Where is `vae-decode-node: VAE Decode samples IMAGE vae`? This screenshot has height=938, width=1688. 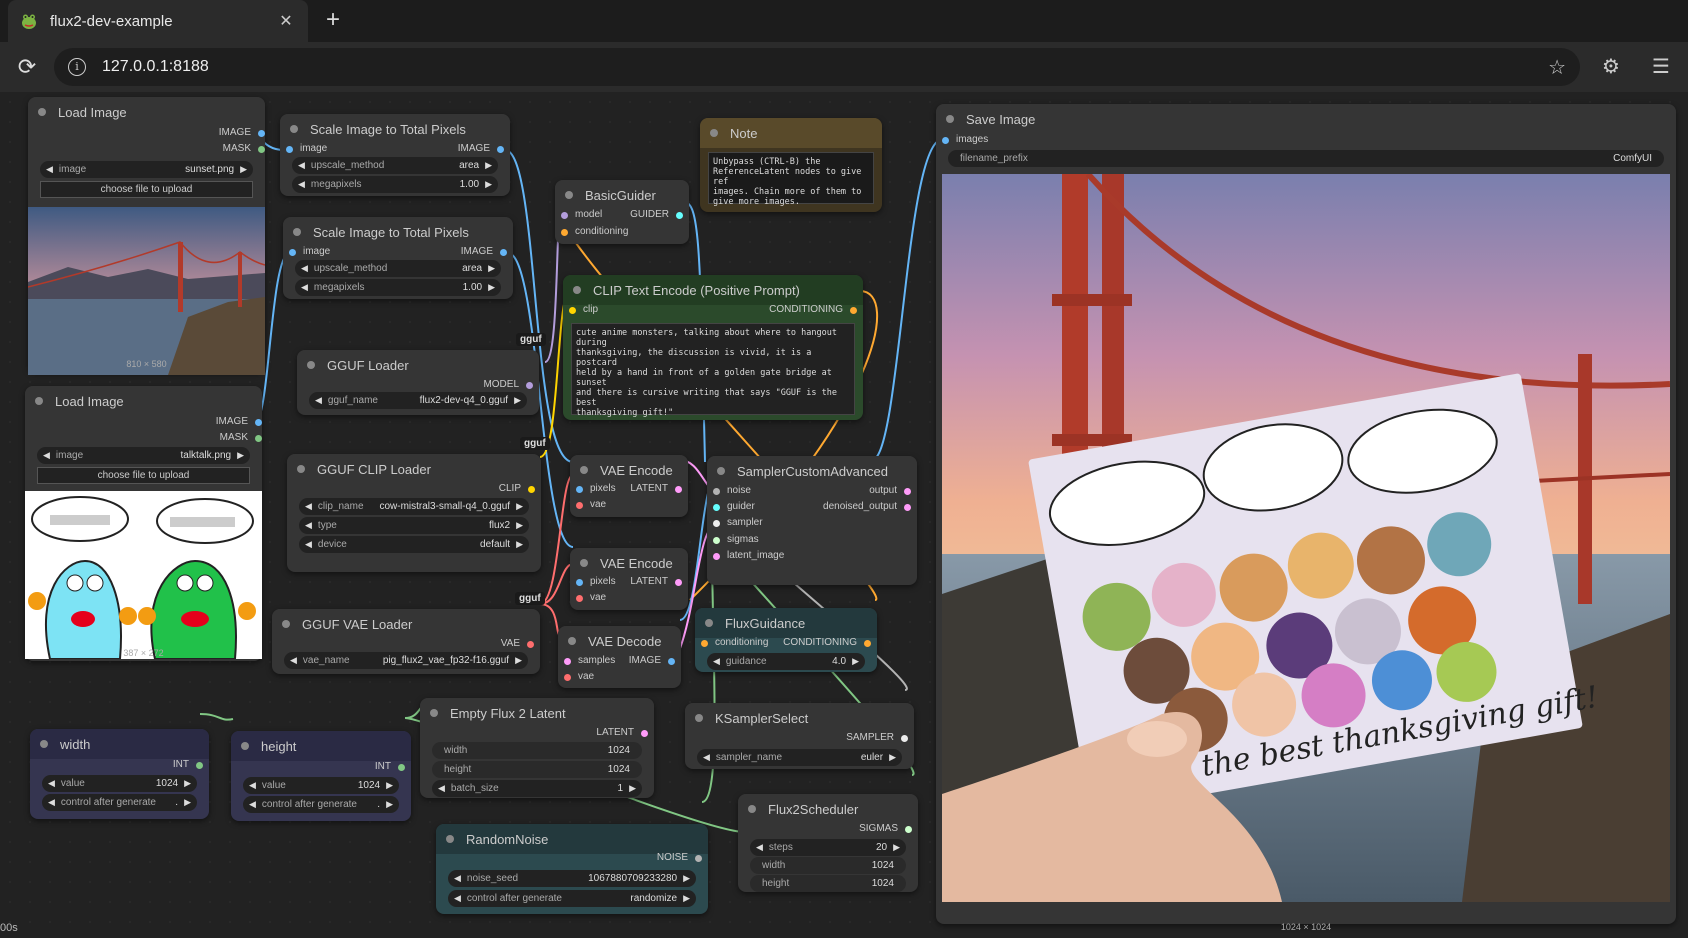 vae-decode-node: VAE Decode samples IMAGE vae is located at coordinates (619, 657).